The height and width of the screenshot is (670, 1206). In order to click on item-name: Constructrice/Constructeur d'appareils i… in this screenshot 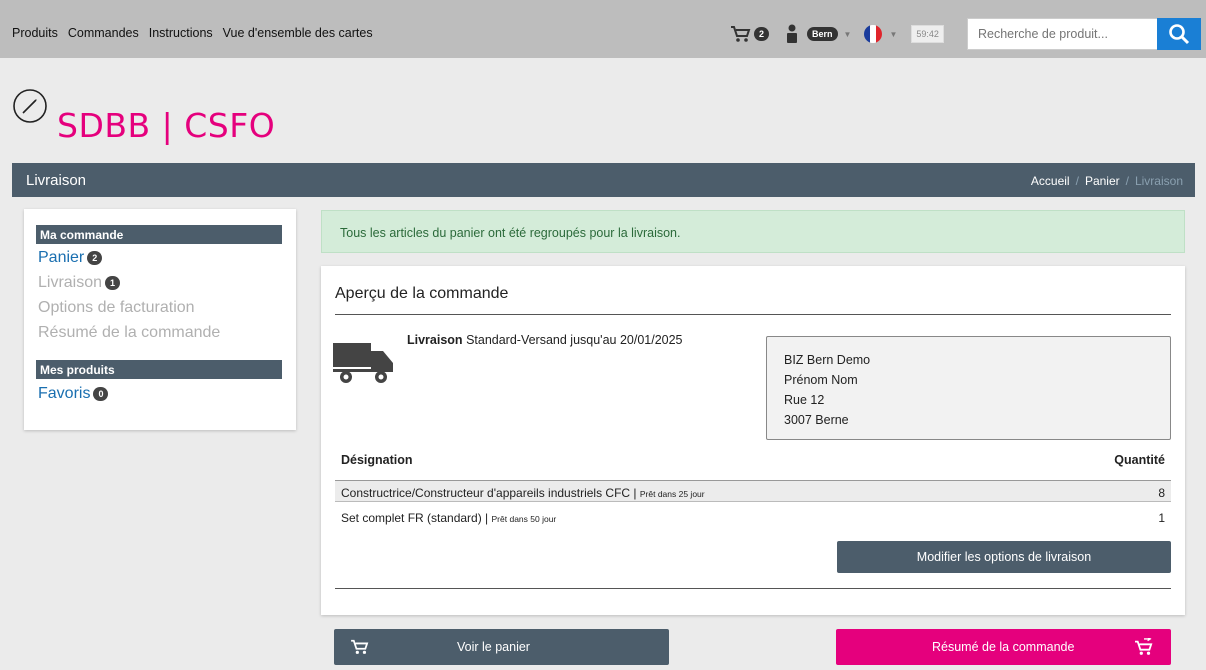, I will do `click(489, 493)`.